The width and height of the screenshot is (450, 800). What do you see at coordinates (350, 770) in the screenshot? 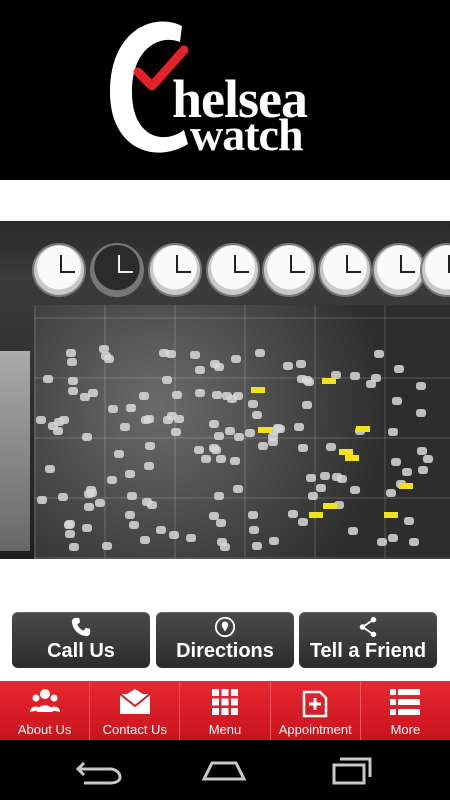
I see `recent-apps-button` at bounding box center [350, 770].